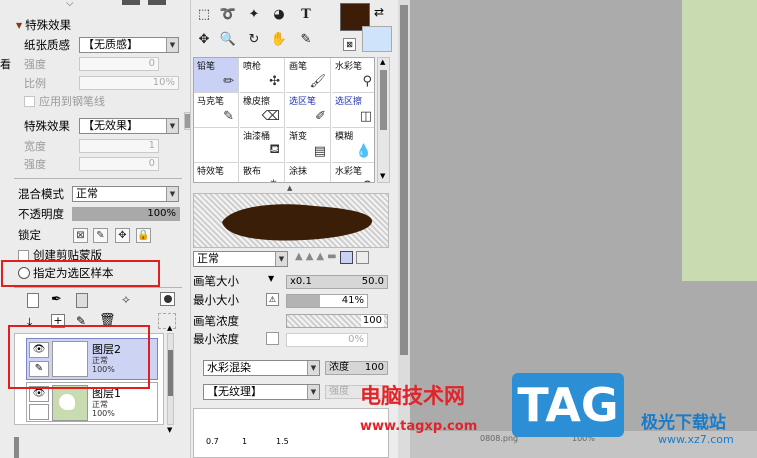 The image size is (757, 458). Describe the element at coordinates (289, 188) in the screenshot. I see `resize-handle-icon: ▲` at that location.